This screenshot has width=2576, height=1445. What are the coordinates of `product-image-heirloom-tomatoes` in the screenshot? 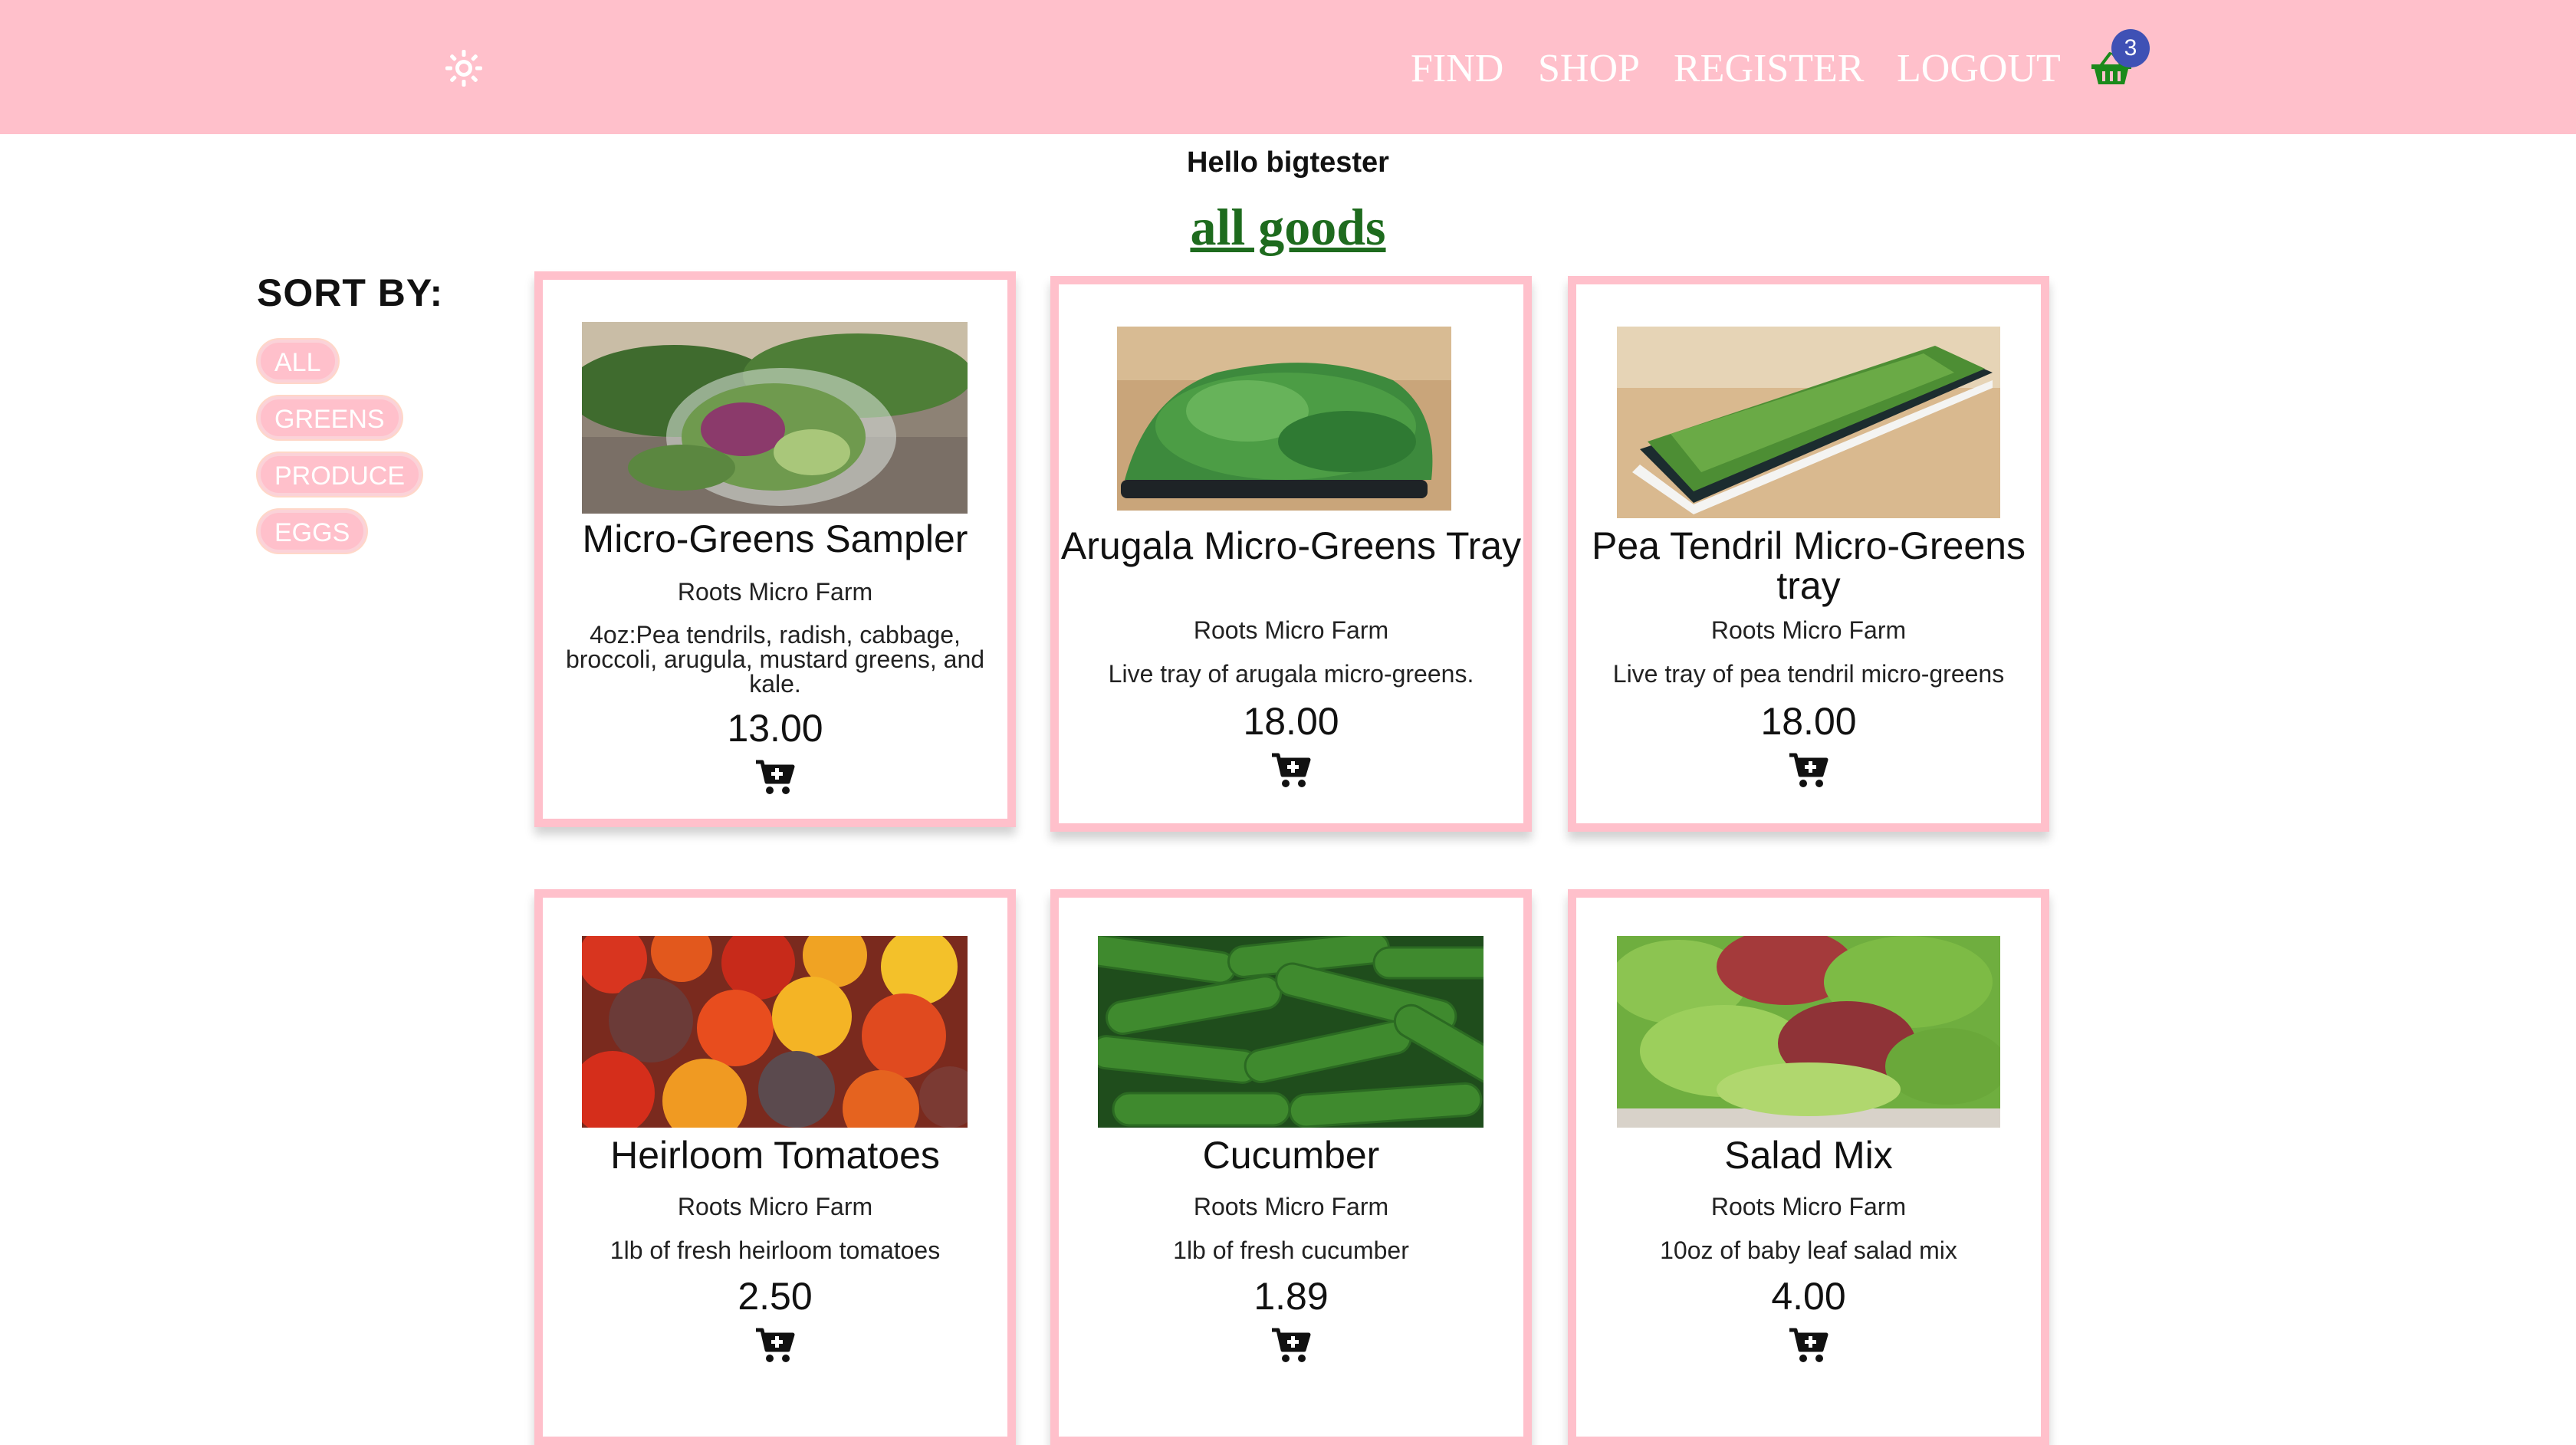 It's located at (775, 1032).